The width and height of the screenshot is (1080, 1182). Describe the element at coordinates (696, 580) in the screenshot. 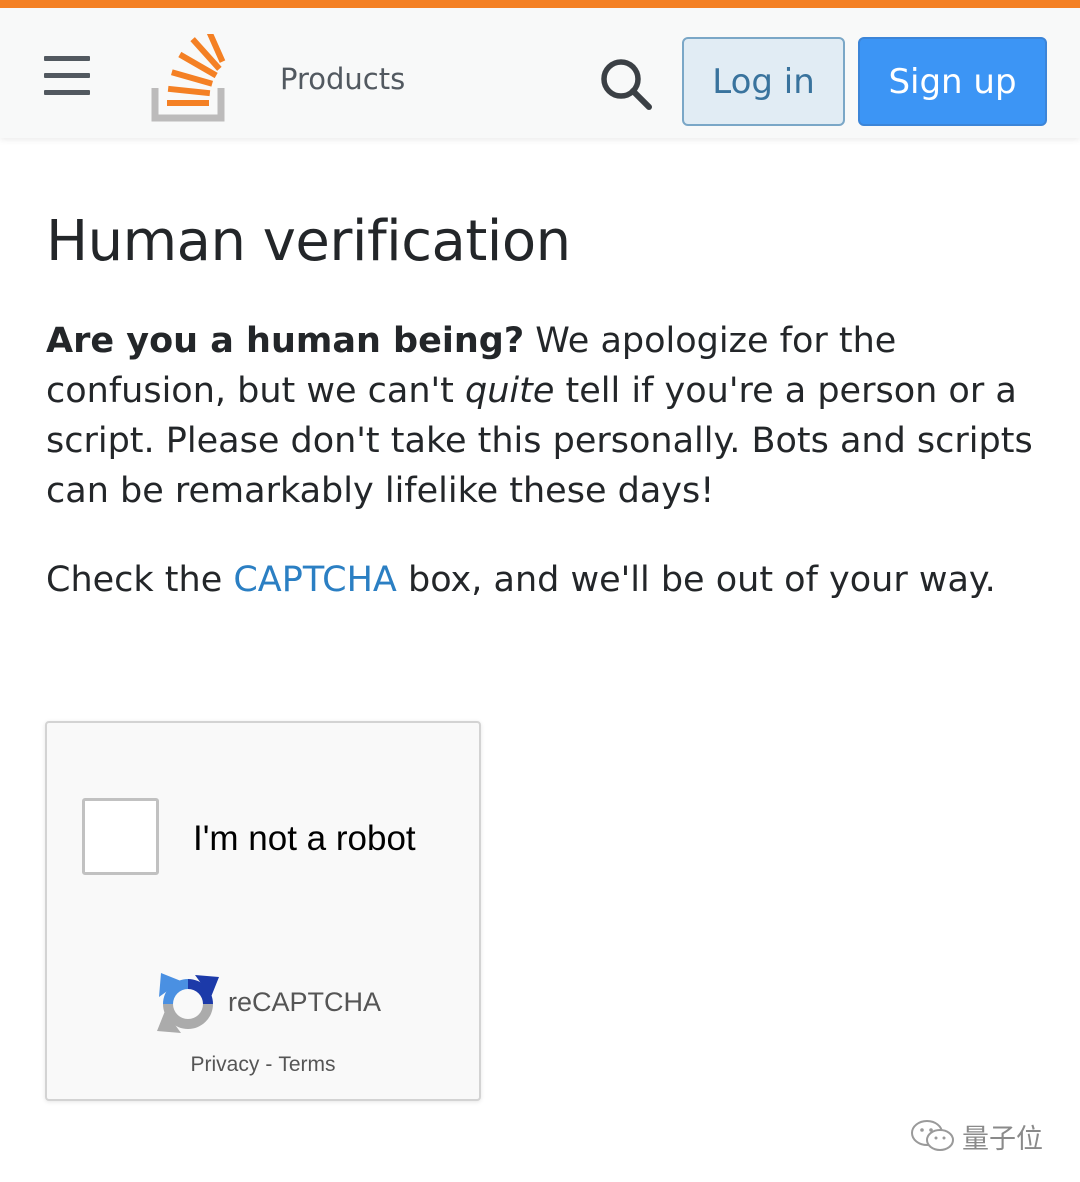

I see `check-text-2: box, and we'll be out of your way.` at that location.